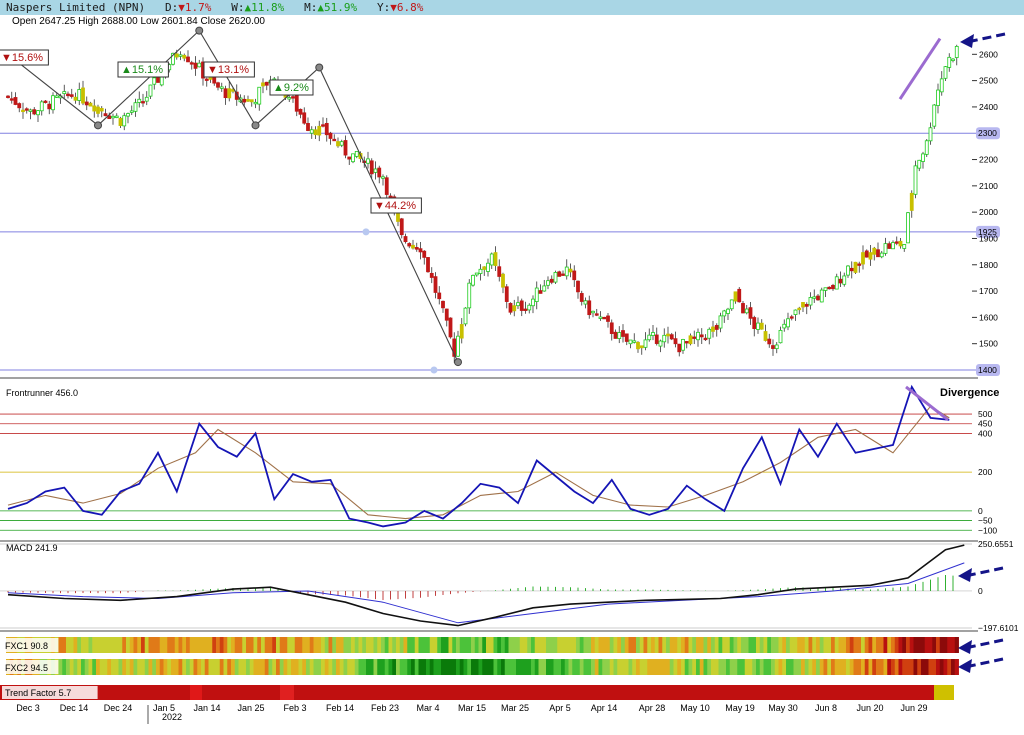 The image size is (1024, 735). Describe the element at coordinates (988, 344) in the screenshot. I see `price-tick-label: 1500` at that location.